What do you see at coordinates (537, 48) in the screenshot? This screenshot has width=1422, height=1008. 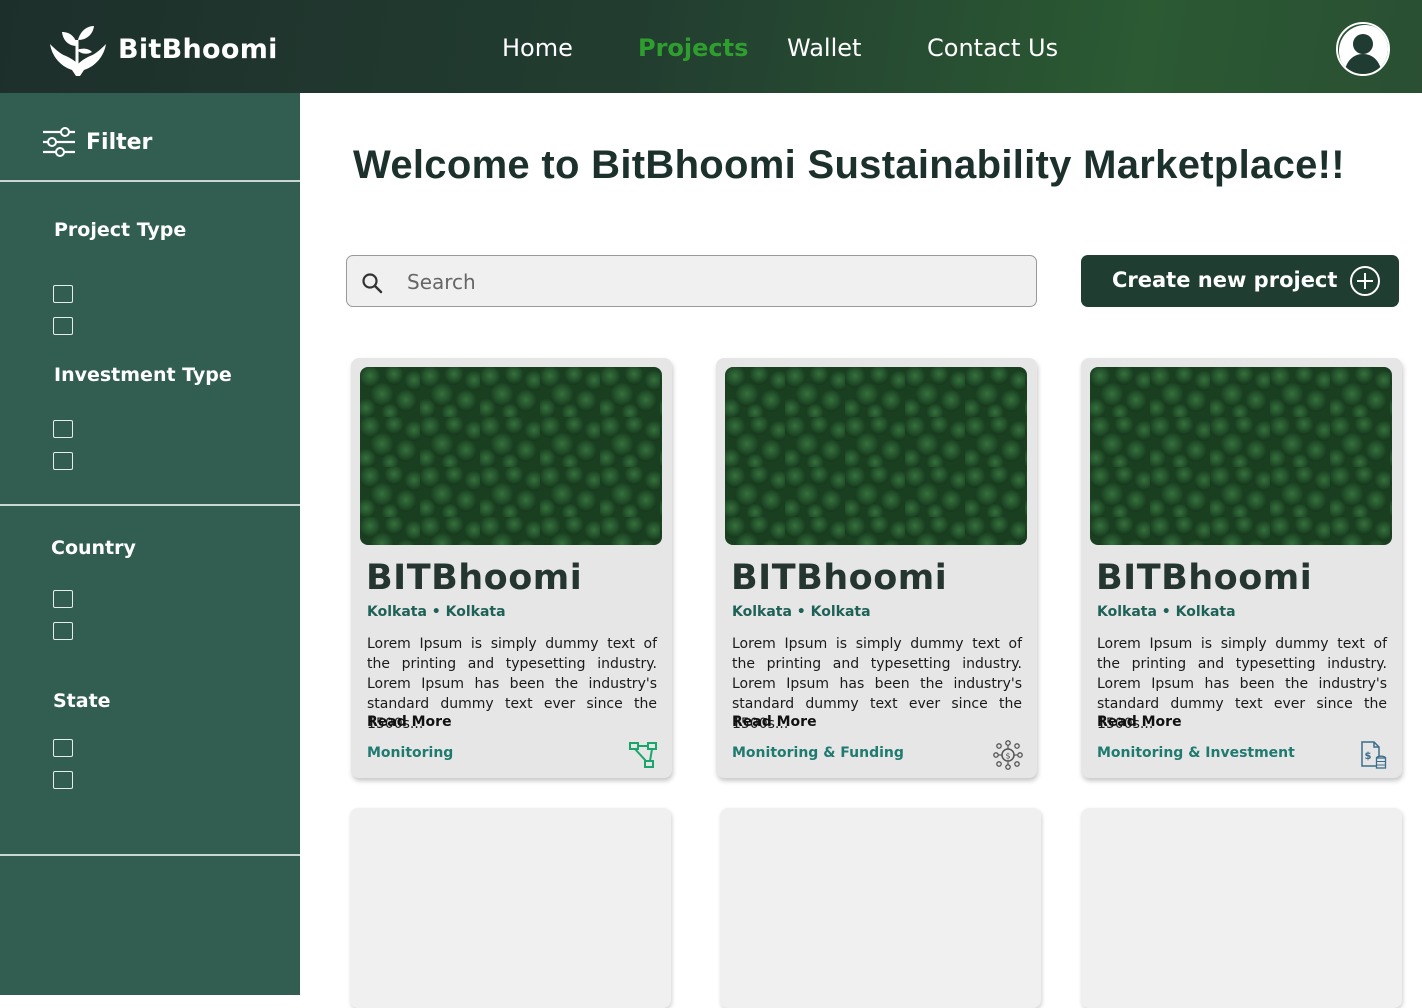 I see `nav-home: Home` at bounding box center [537, 48].